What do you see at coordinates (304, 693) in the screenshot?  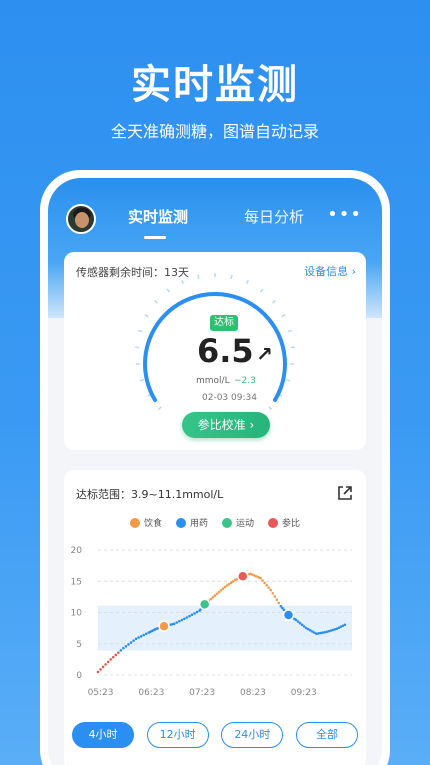 I see `x-tick-label: 09:23` at bounding box center [304, 693].